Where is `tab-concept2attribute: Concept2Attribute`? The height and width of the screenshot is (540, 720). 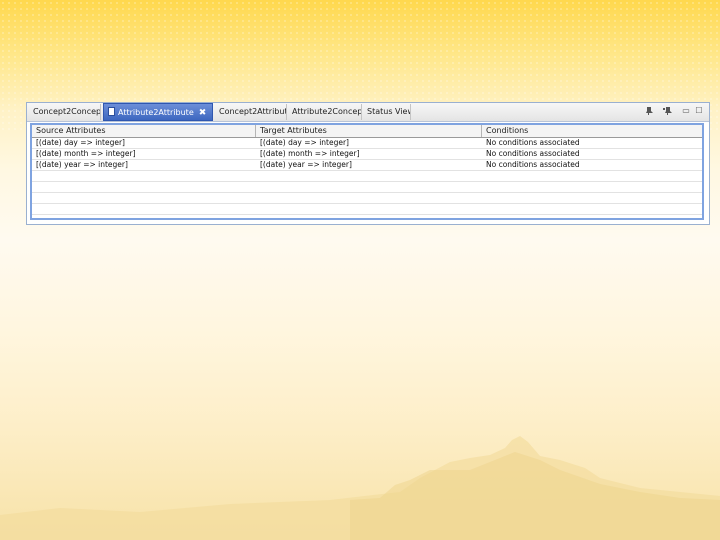 tab-concept2attribute: Concept2Attribute is located at coordinates (251, 112).